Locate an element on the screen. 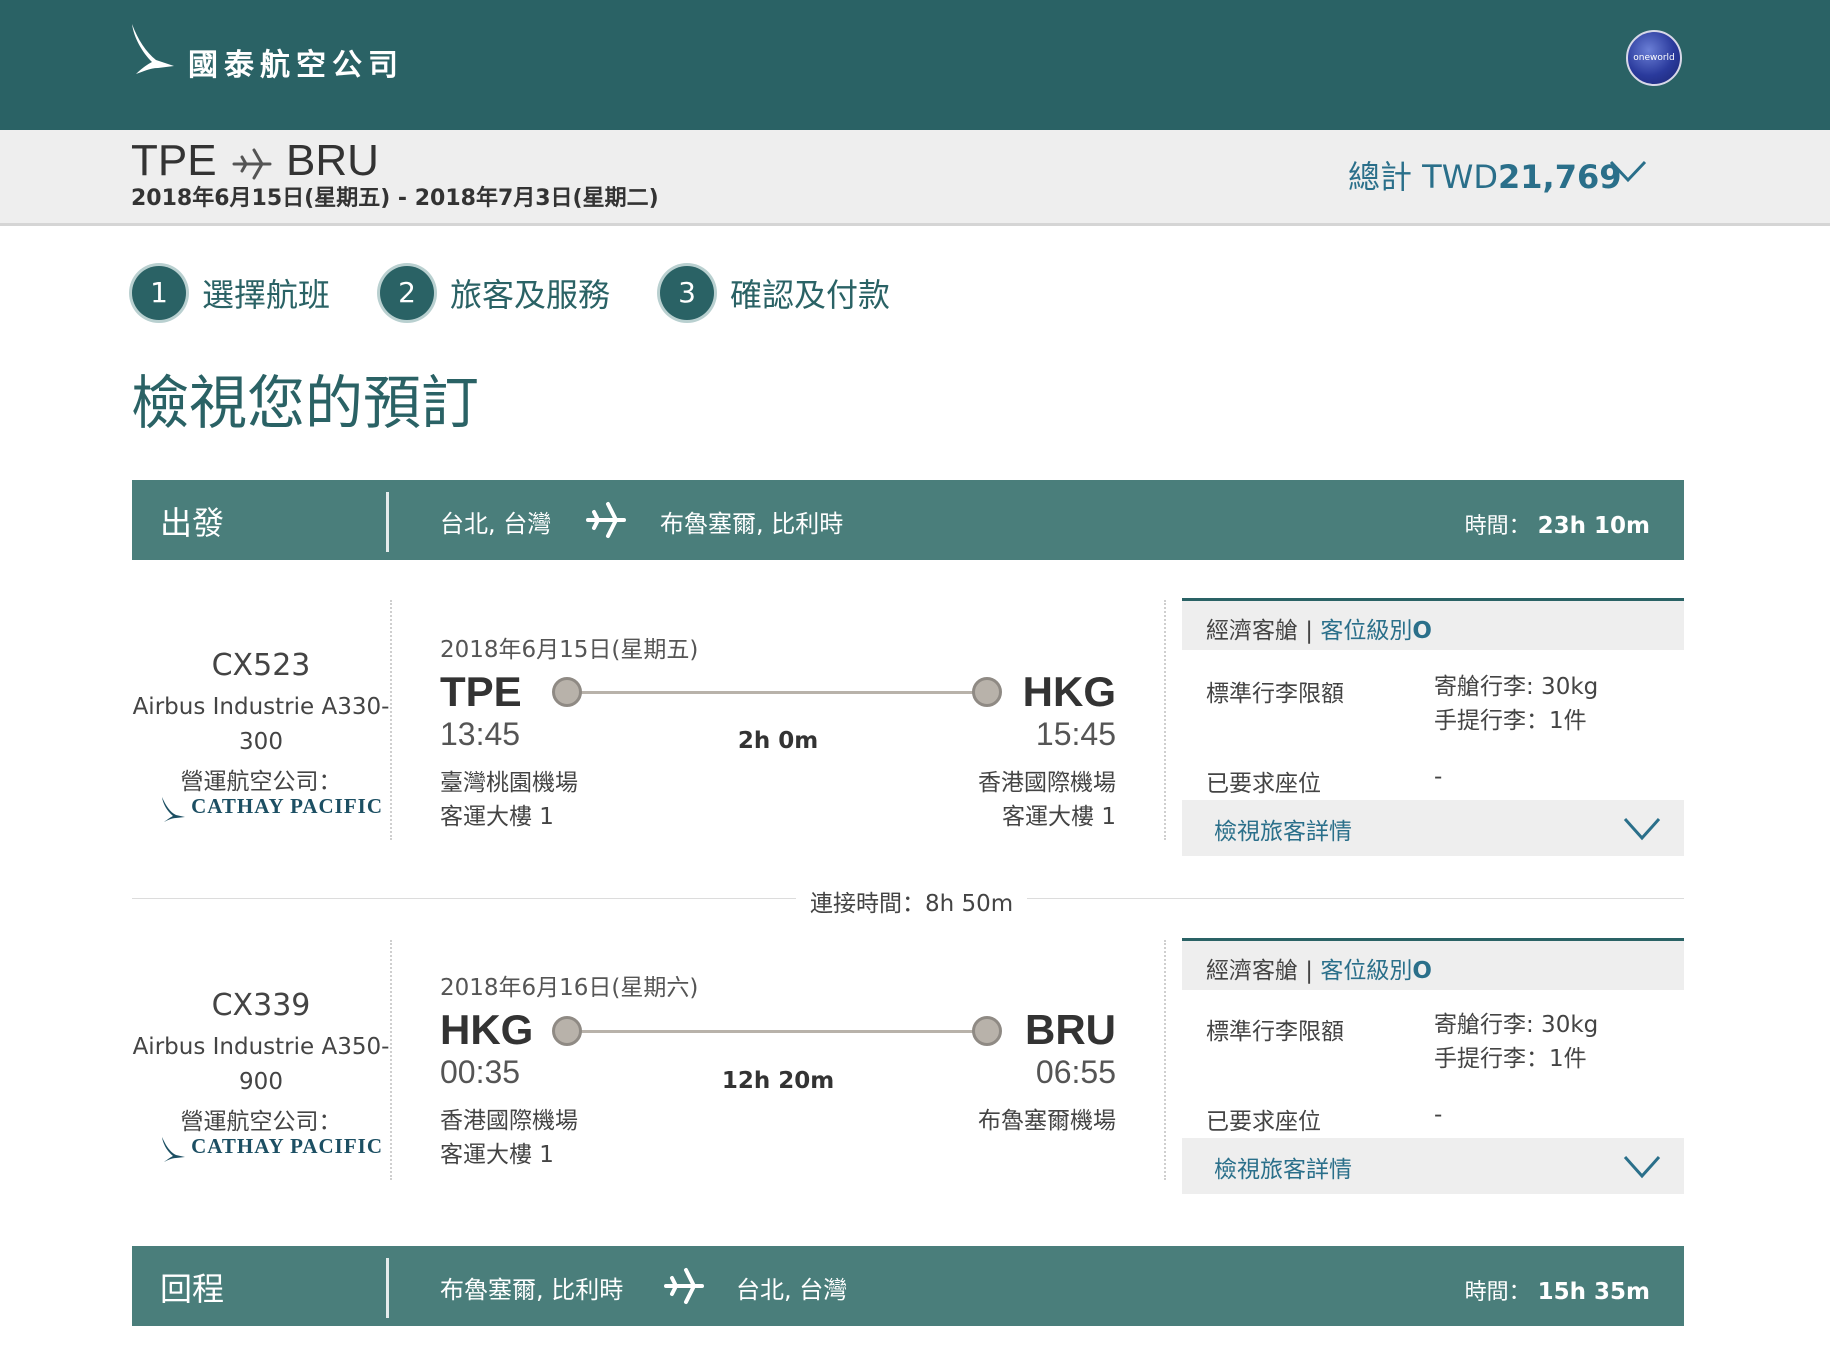  return-from: 布魯塞爾, 比利時 is located at coordinates (532, 1290).